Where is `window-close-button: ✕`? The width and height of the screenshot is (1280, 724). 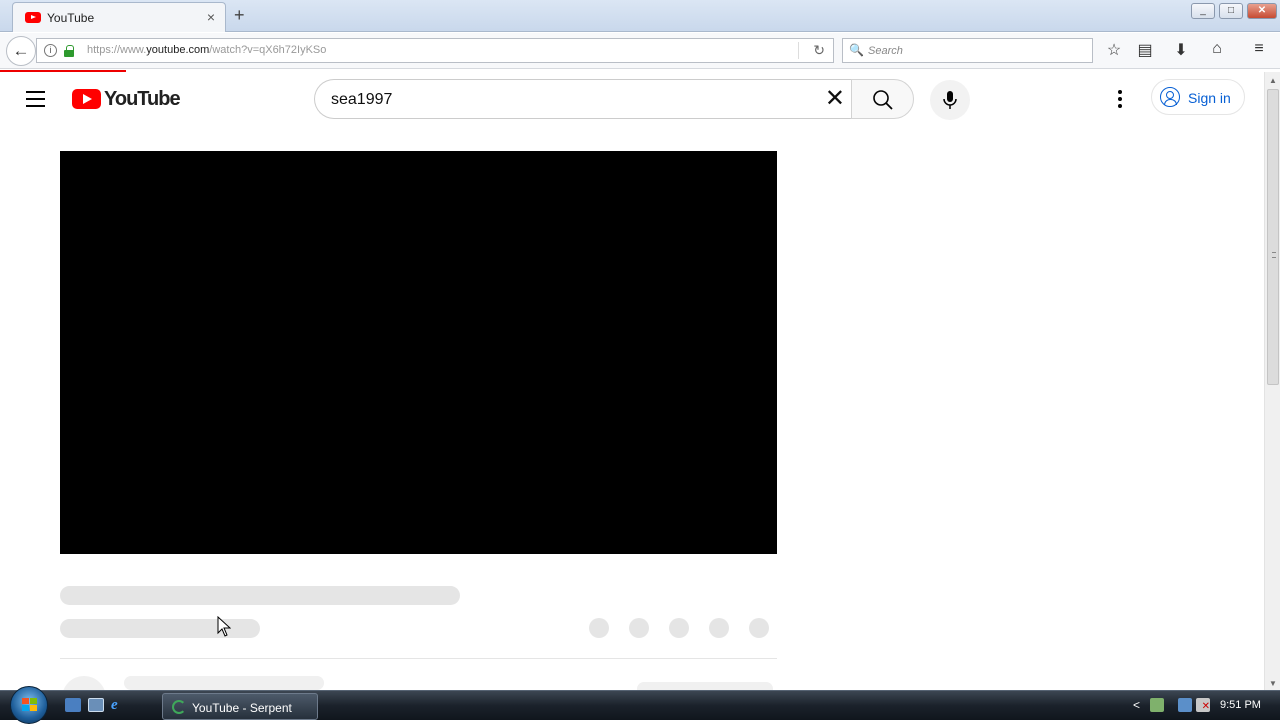 window-close-button: ✕ is located at coordinates (1262, 11).